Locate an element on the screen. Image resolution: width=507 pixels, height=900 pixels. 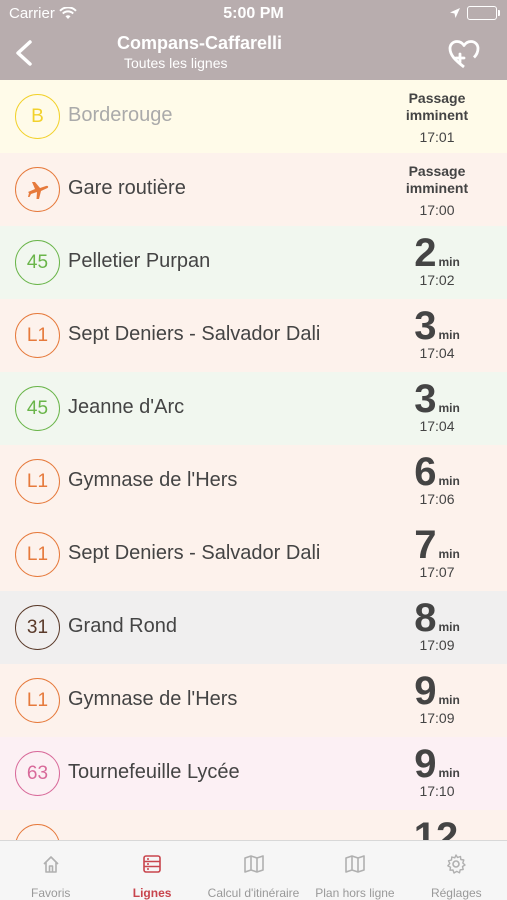
scheduled-time: 17:01 is located at coordinates (437, 137).